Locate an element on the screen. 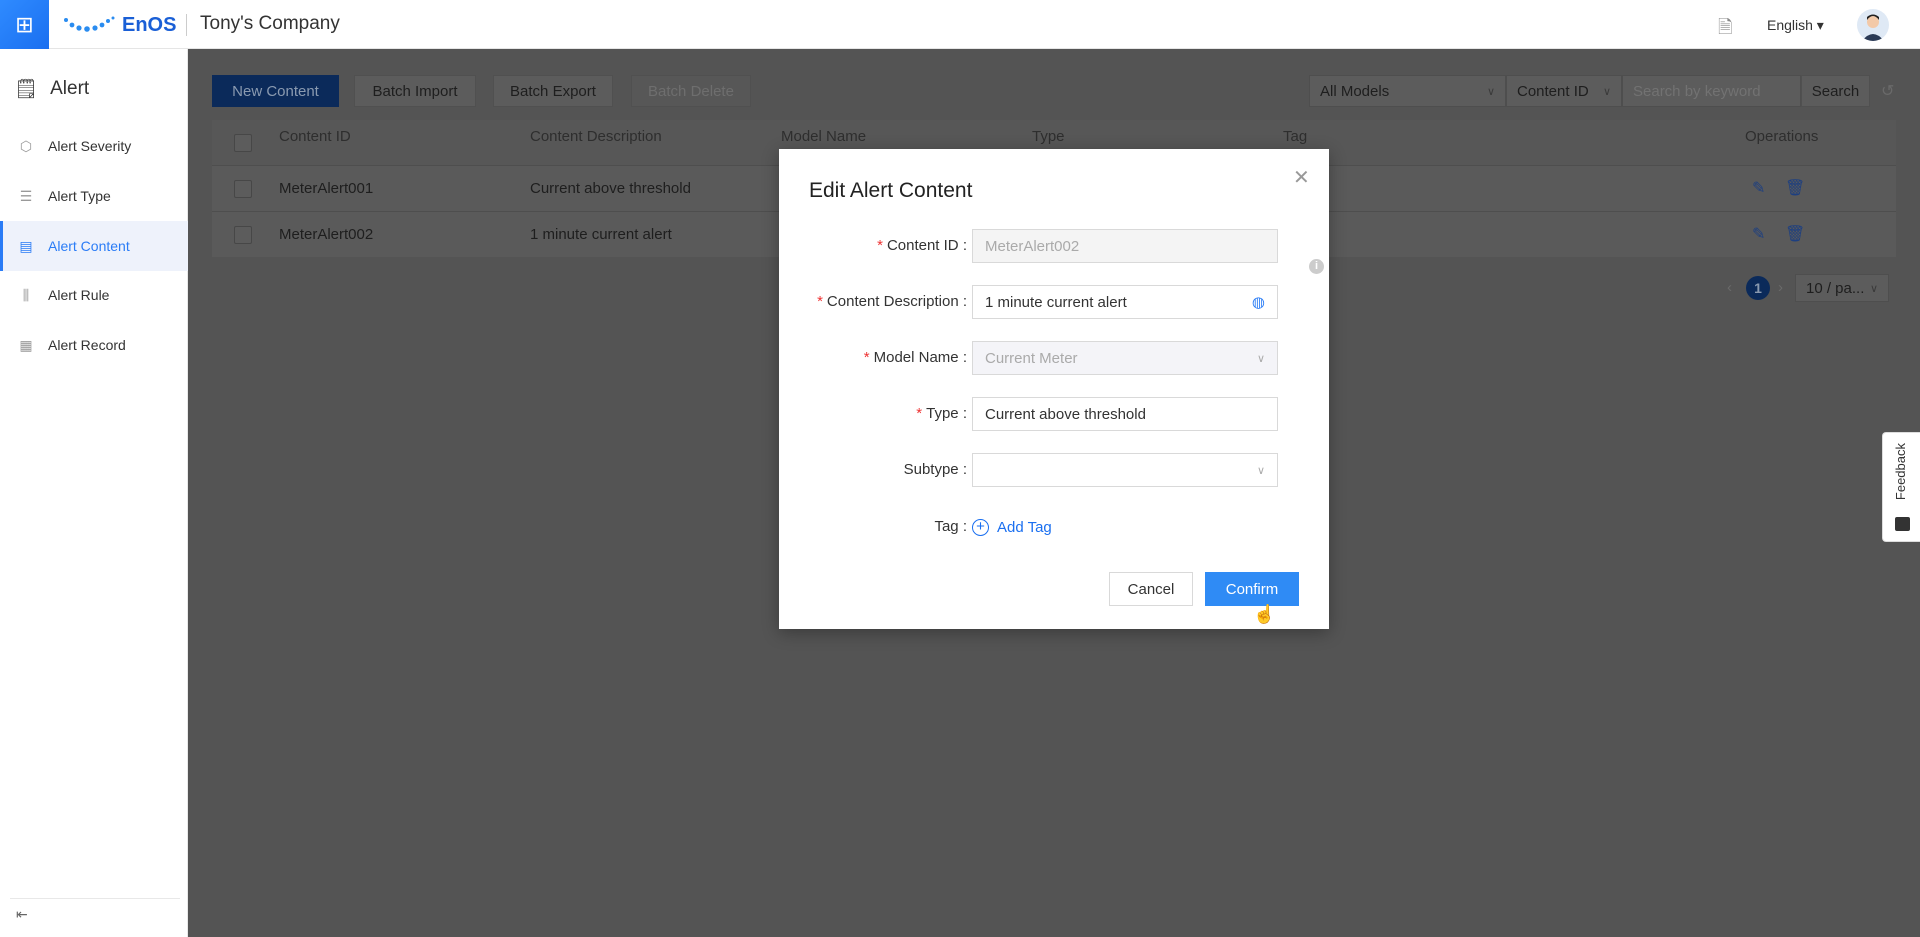 This screenshot has width=1920, height=937. column-header: Type is located at coordinates (1048, 136).